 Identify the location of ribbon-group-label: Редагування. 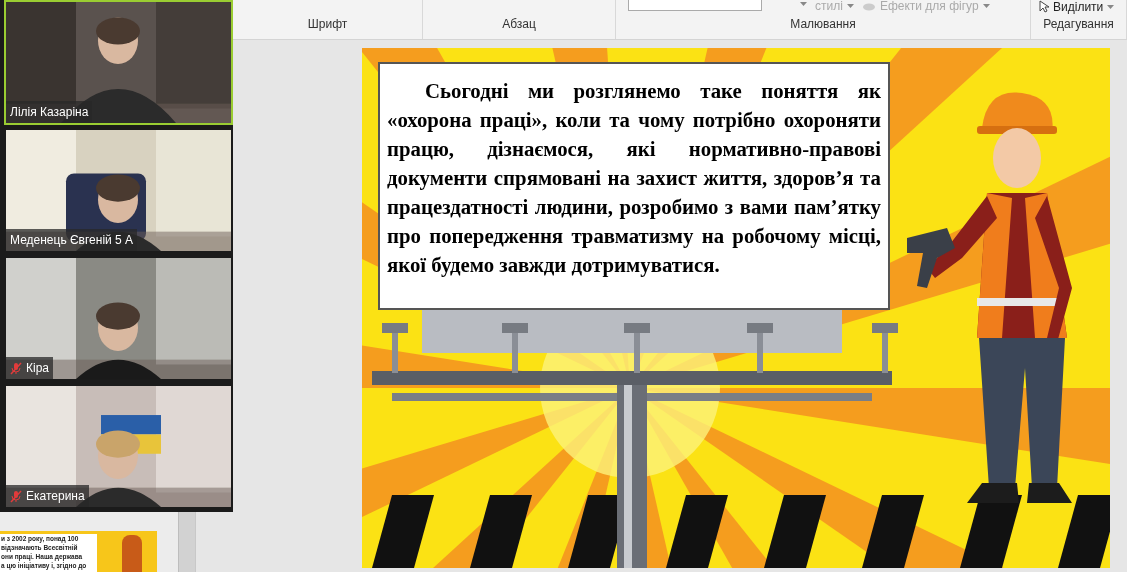
(1078, 24).